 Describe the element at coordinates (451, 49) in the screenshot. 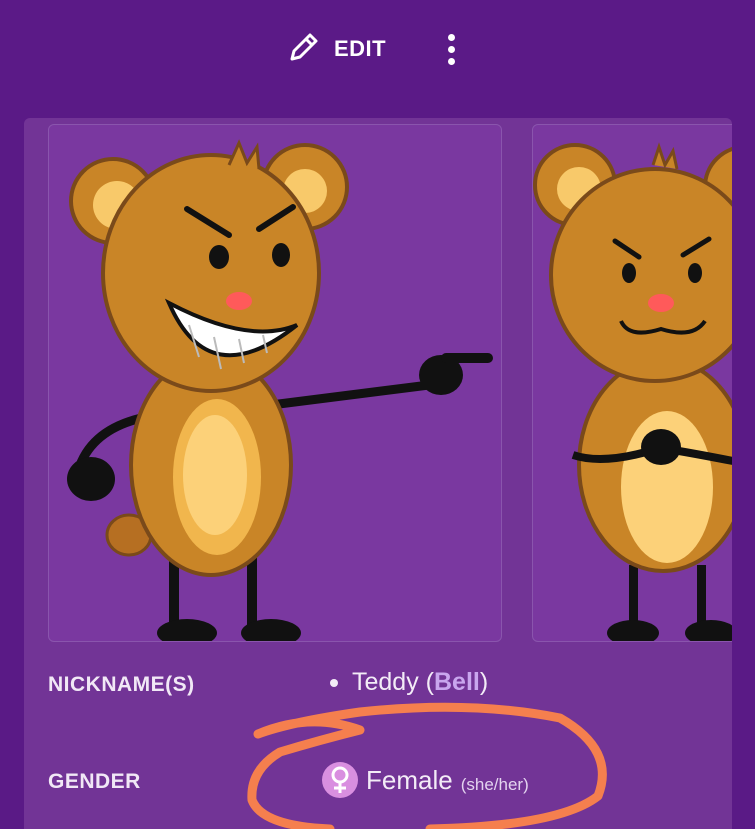

I see `more-options-button` at that location.